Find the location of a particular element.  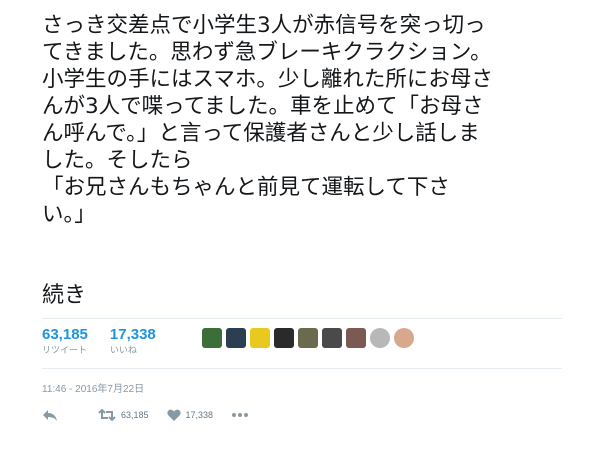

retweet-stat: 63,185 リツイート is located at coordinates (65, 342).